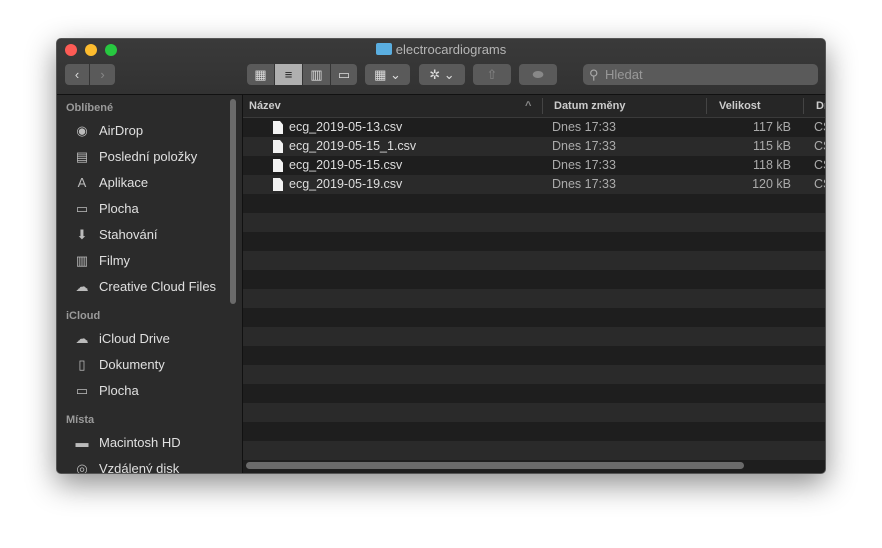 This screenshot has width=882, height=548. Describe the element at coordinates (132, 364) in the screenshot. I see `sidebar-item-label: Dokumenty` at that location.